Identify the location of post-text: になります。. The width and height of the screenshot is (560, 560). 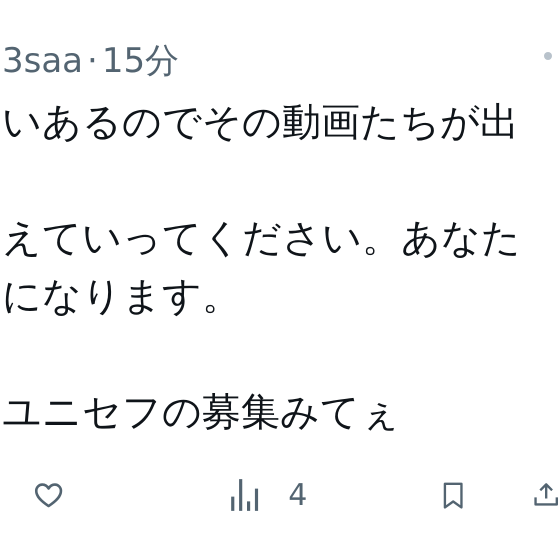
(122, 297).